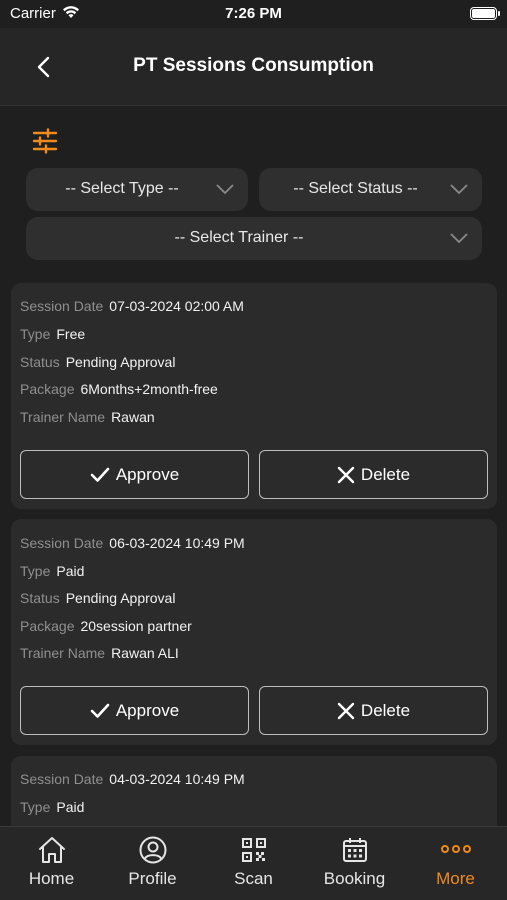 Image resolution: width=507 pixels, height=900 pixels. I want to click on session-date-value: 04-03-2024 10:49 PM, so click(177, 779).